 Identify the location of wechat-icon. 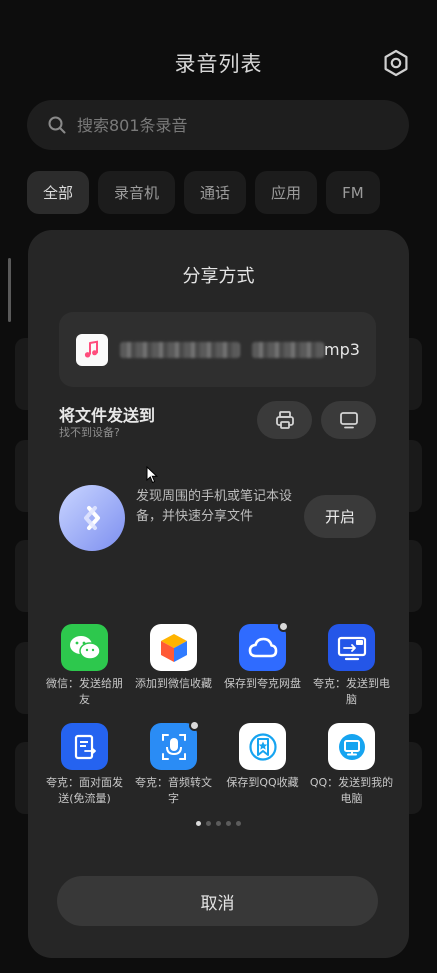
(84, 647).